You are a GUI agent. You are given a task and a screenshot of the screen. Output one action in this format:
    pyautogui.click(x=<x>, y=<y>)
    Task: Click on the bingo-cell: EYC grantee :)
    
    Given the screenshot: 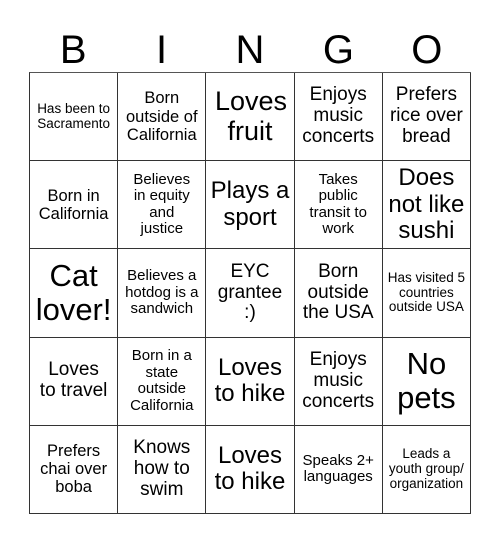 What is the action you would take?
    pyautogui.click(x=250, y=293)
    